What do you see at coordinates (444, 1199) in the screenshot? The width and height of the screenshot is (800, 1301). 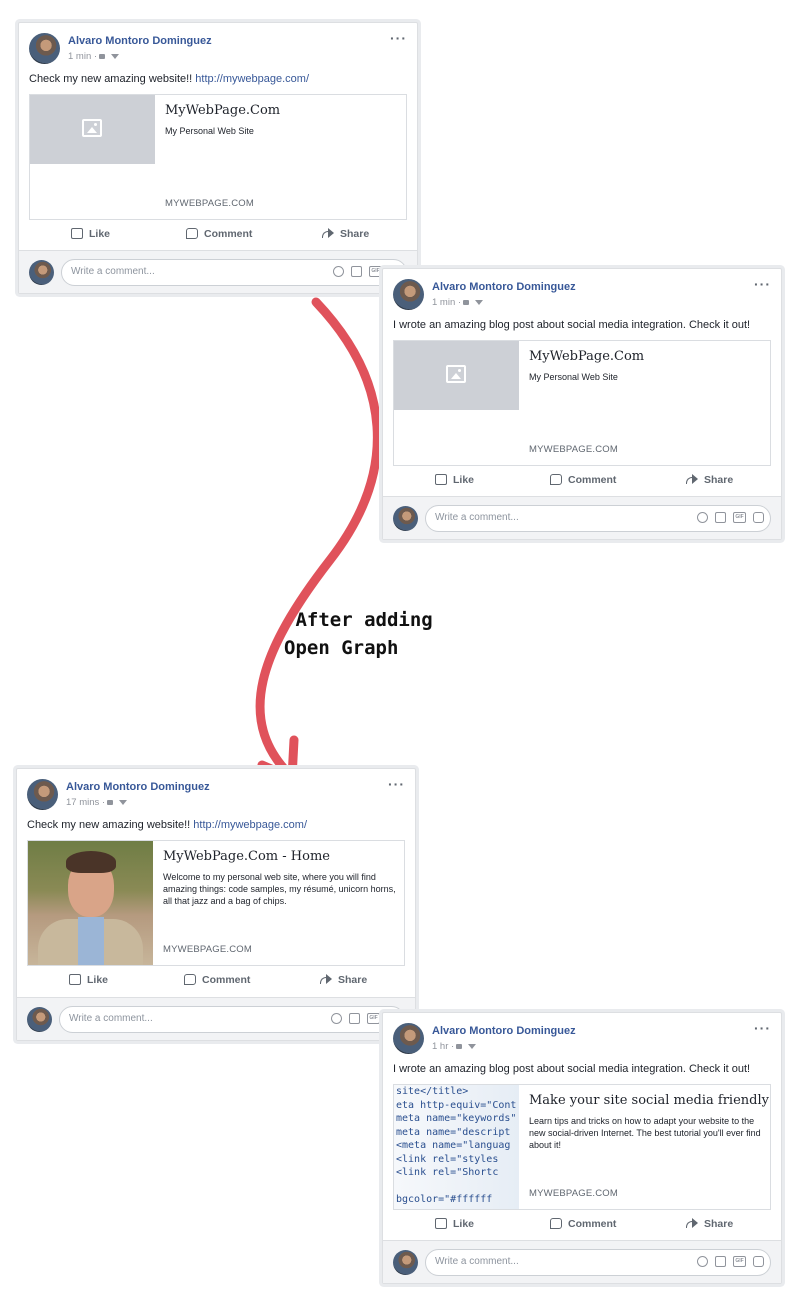 I see `code-line: bgcolor="#ffffff` at bounding box center [444, 1199].